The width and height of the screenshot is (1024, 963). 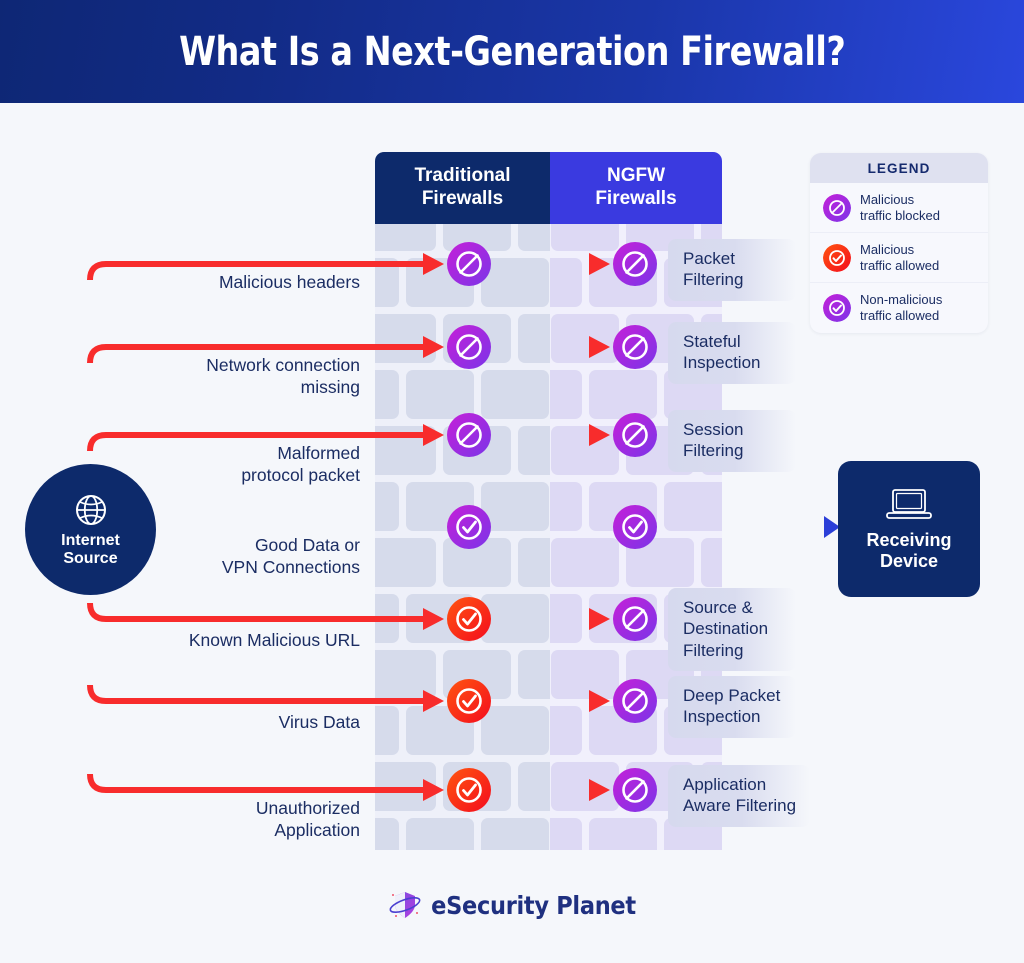 I want to click on legend-row-2: Non-malicious traffic allowed, so click(x=899, y=307).